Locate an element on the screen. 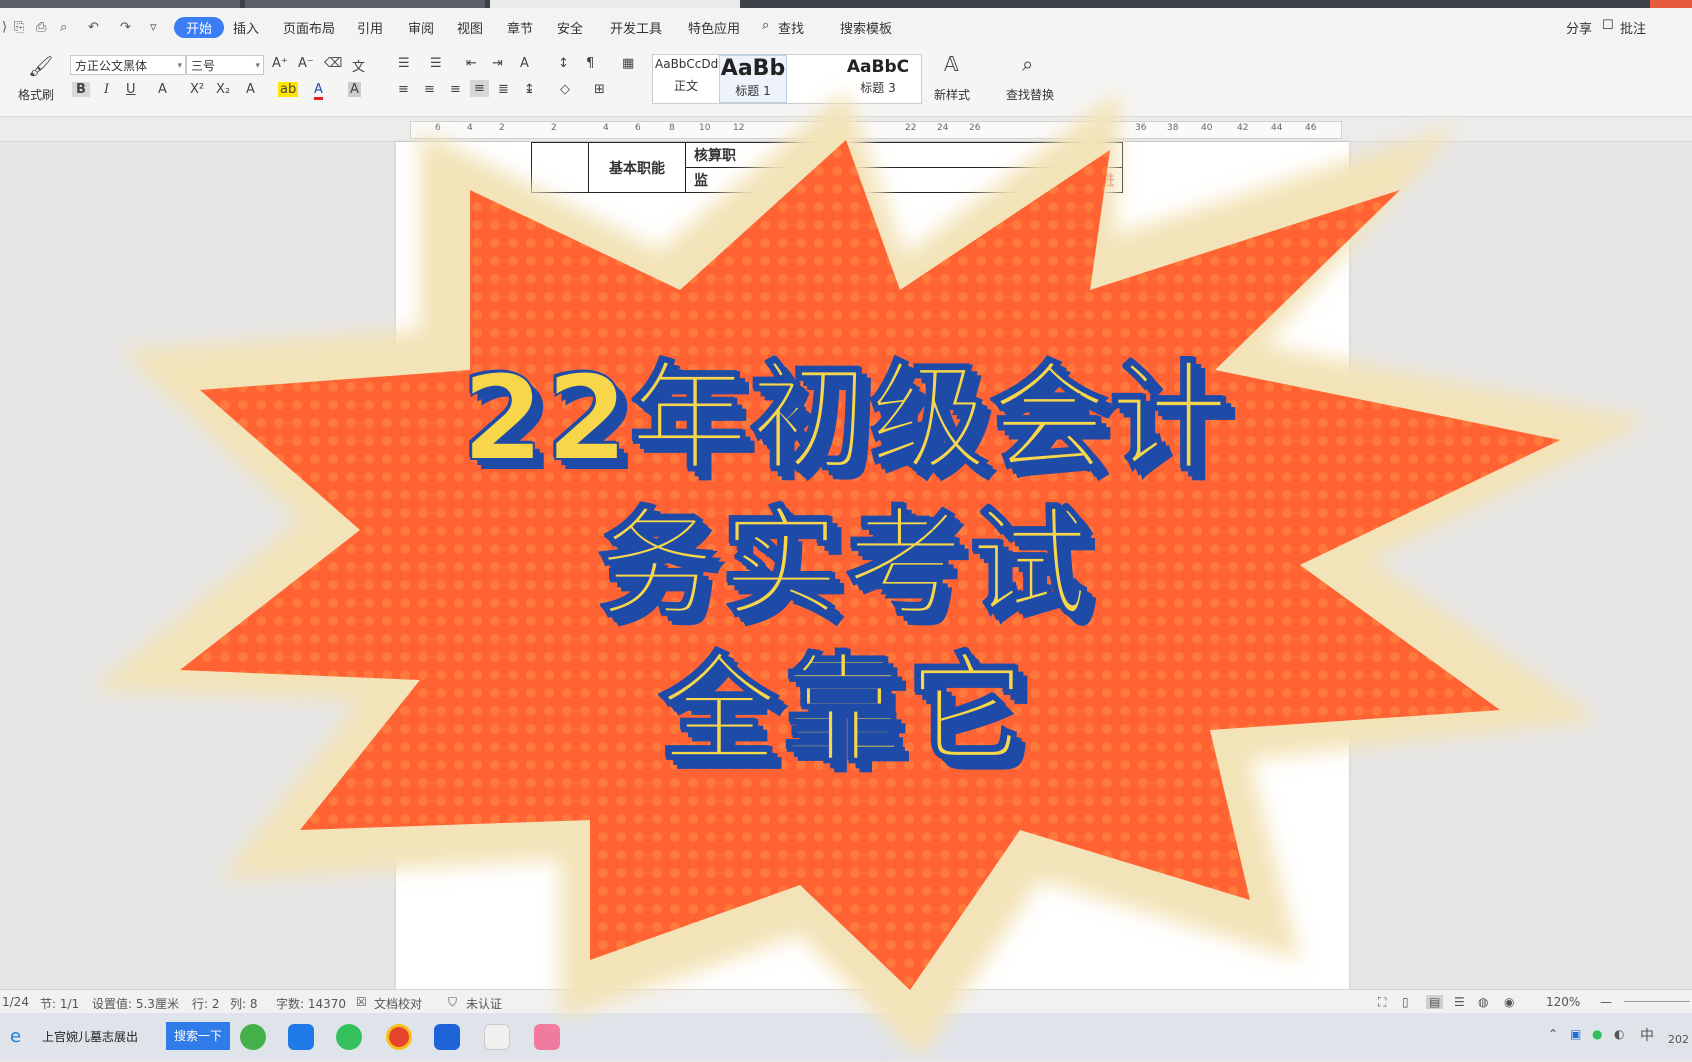 This screenshot has width=1692, height=1062. window-tab-active is located at coordinates (615, 4).